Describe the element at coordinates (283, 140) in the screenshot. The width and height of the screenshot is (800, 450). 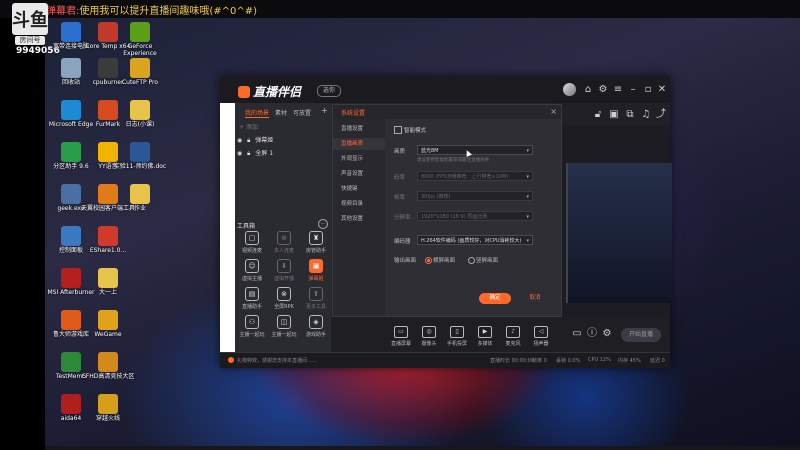
I see `scene-item: ◉ 🔒︎ 弹幕姬` at that location.